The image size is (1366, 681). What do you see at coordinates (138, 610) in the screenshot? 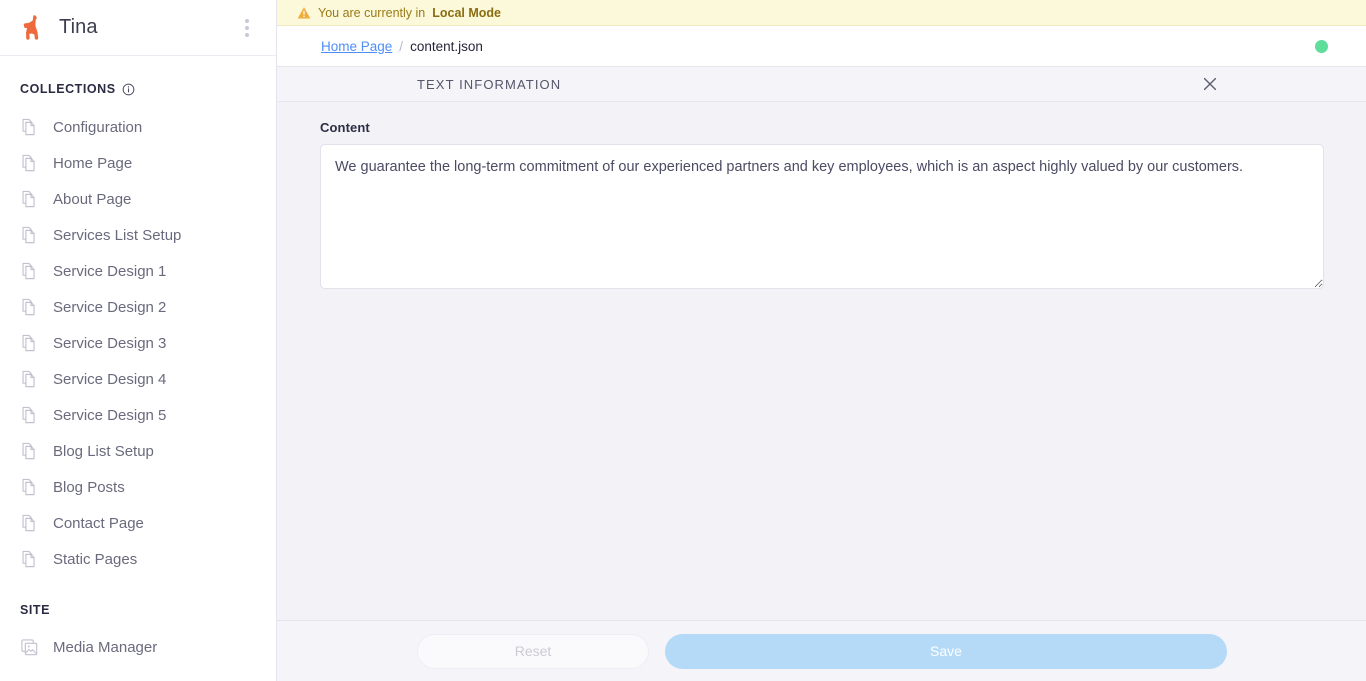
I see `sidebar-section-title-site: SITE` at bounding box center [138, 610].